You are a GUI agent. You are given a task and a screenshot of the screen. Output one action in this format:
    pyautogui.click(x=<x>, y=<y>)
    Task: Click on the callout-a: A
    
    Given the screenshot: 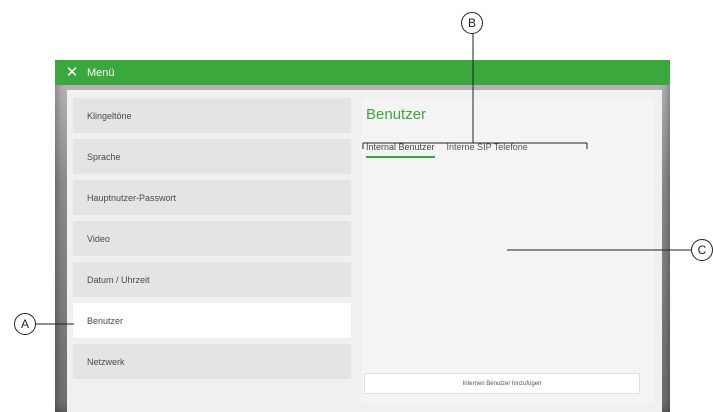 What is the action you would take?
    pyautogui.click(x=25, y=324)
    